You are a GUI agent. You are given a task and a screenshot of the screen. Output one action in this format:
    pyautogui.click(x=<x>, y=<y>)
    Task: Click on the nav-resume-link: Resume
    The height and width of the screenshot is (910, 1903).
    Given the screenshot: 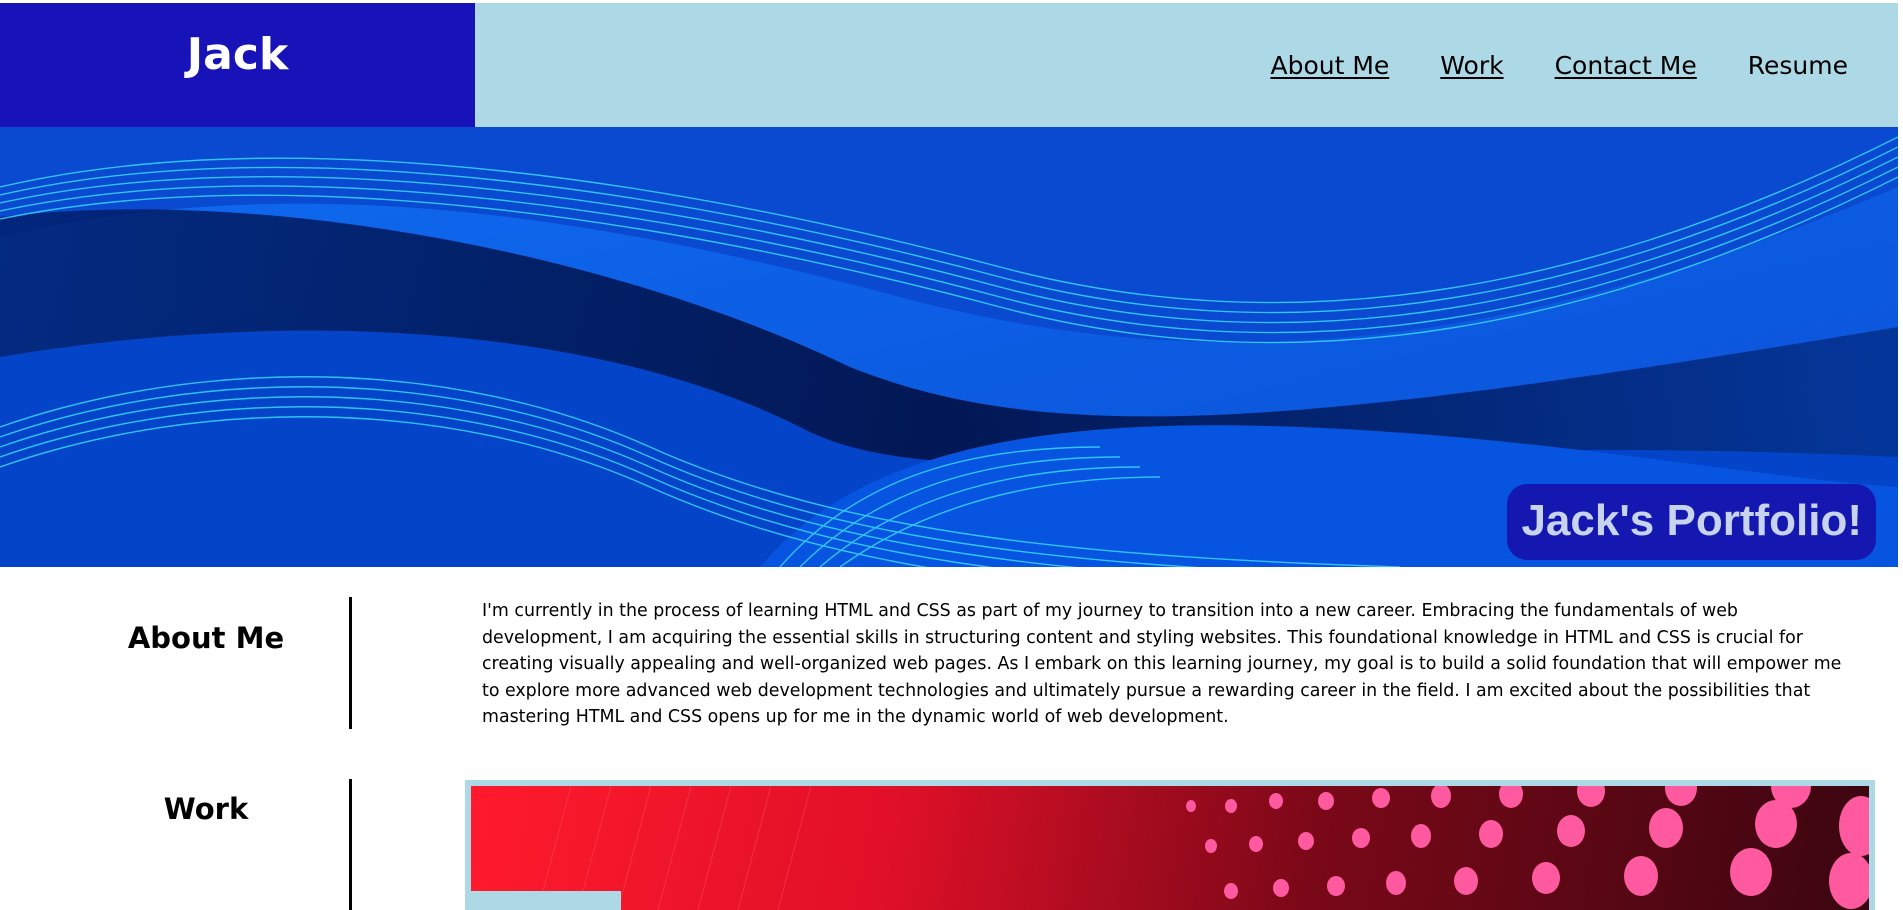 What is the action you would take?
    pyautogui.click(x=1798, y=65)
    